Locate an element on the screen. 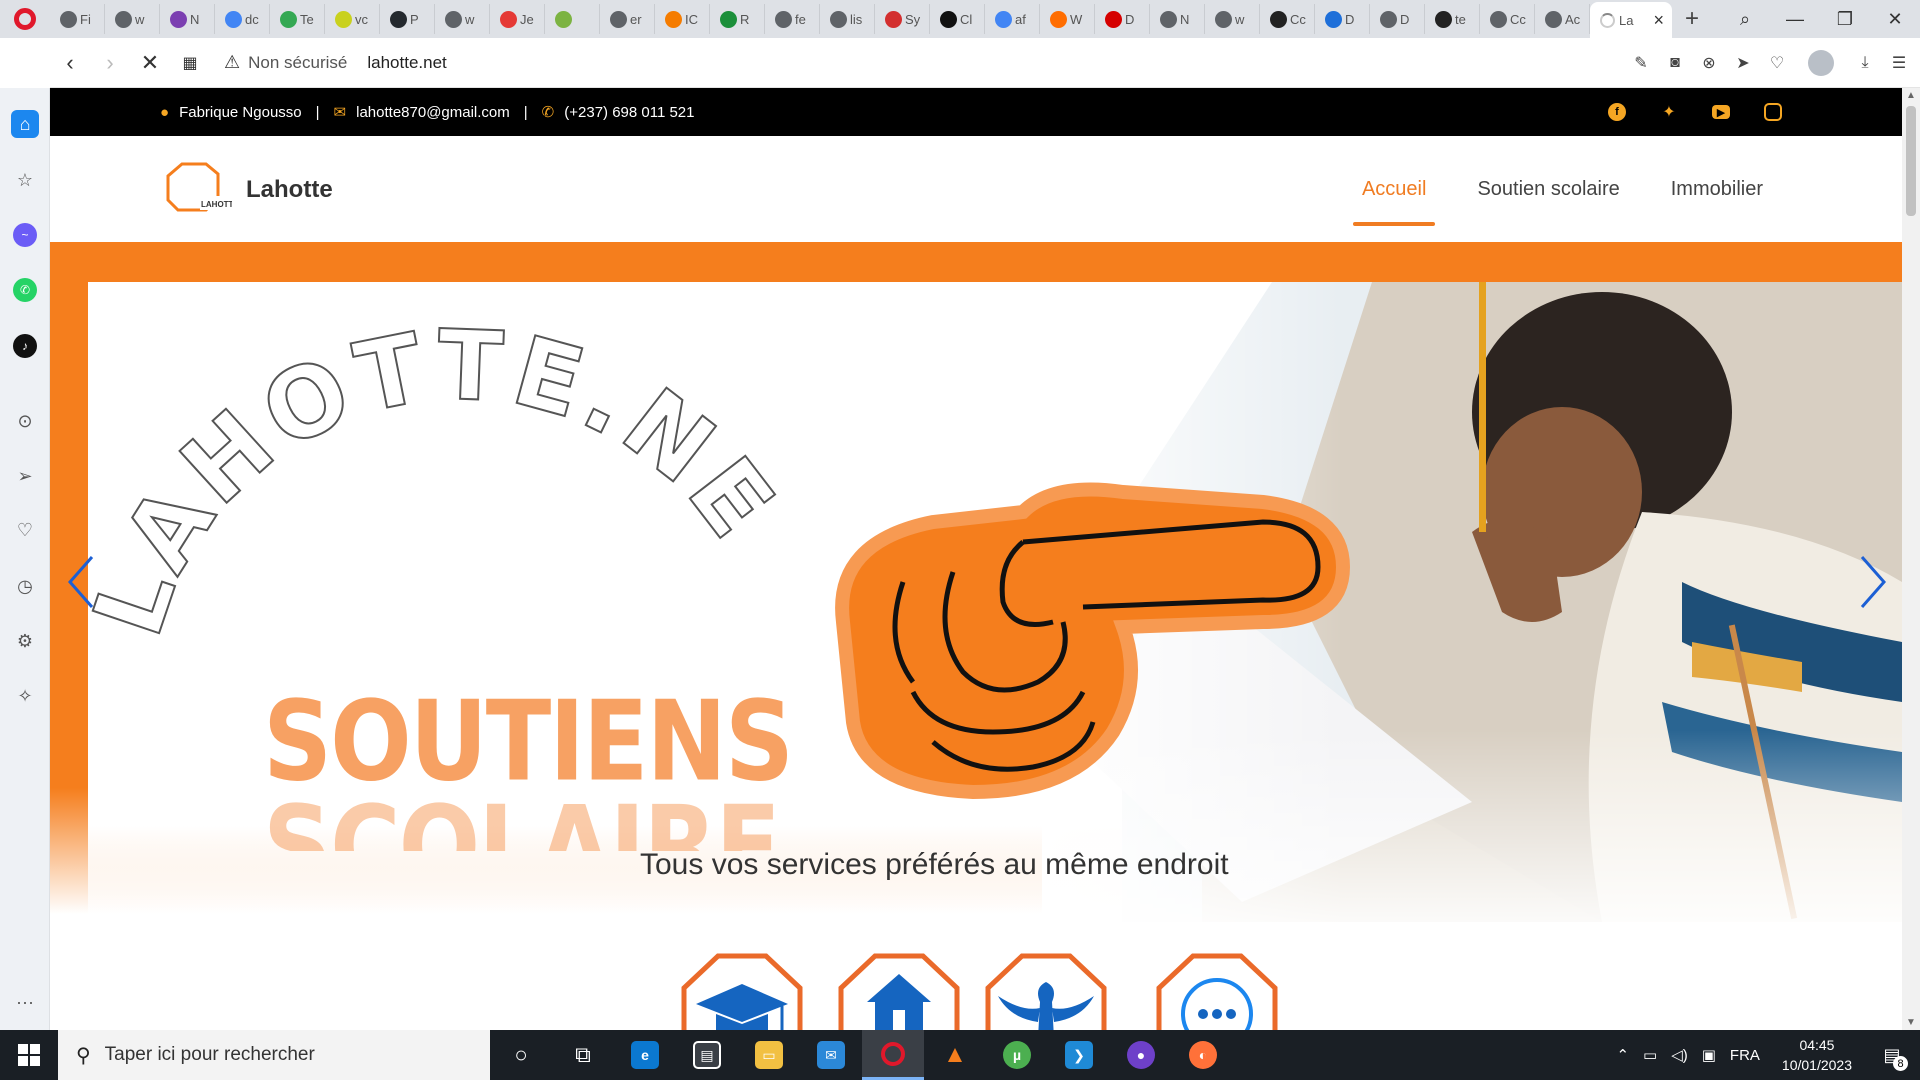 The image size is (1920, 1080). opera-menu-button is located at coordinates (25, 19).